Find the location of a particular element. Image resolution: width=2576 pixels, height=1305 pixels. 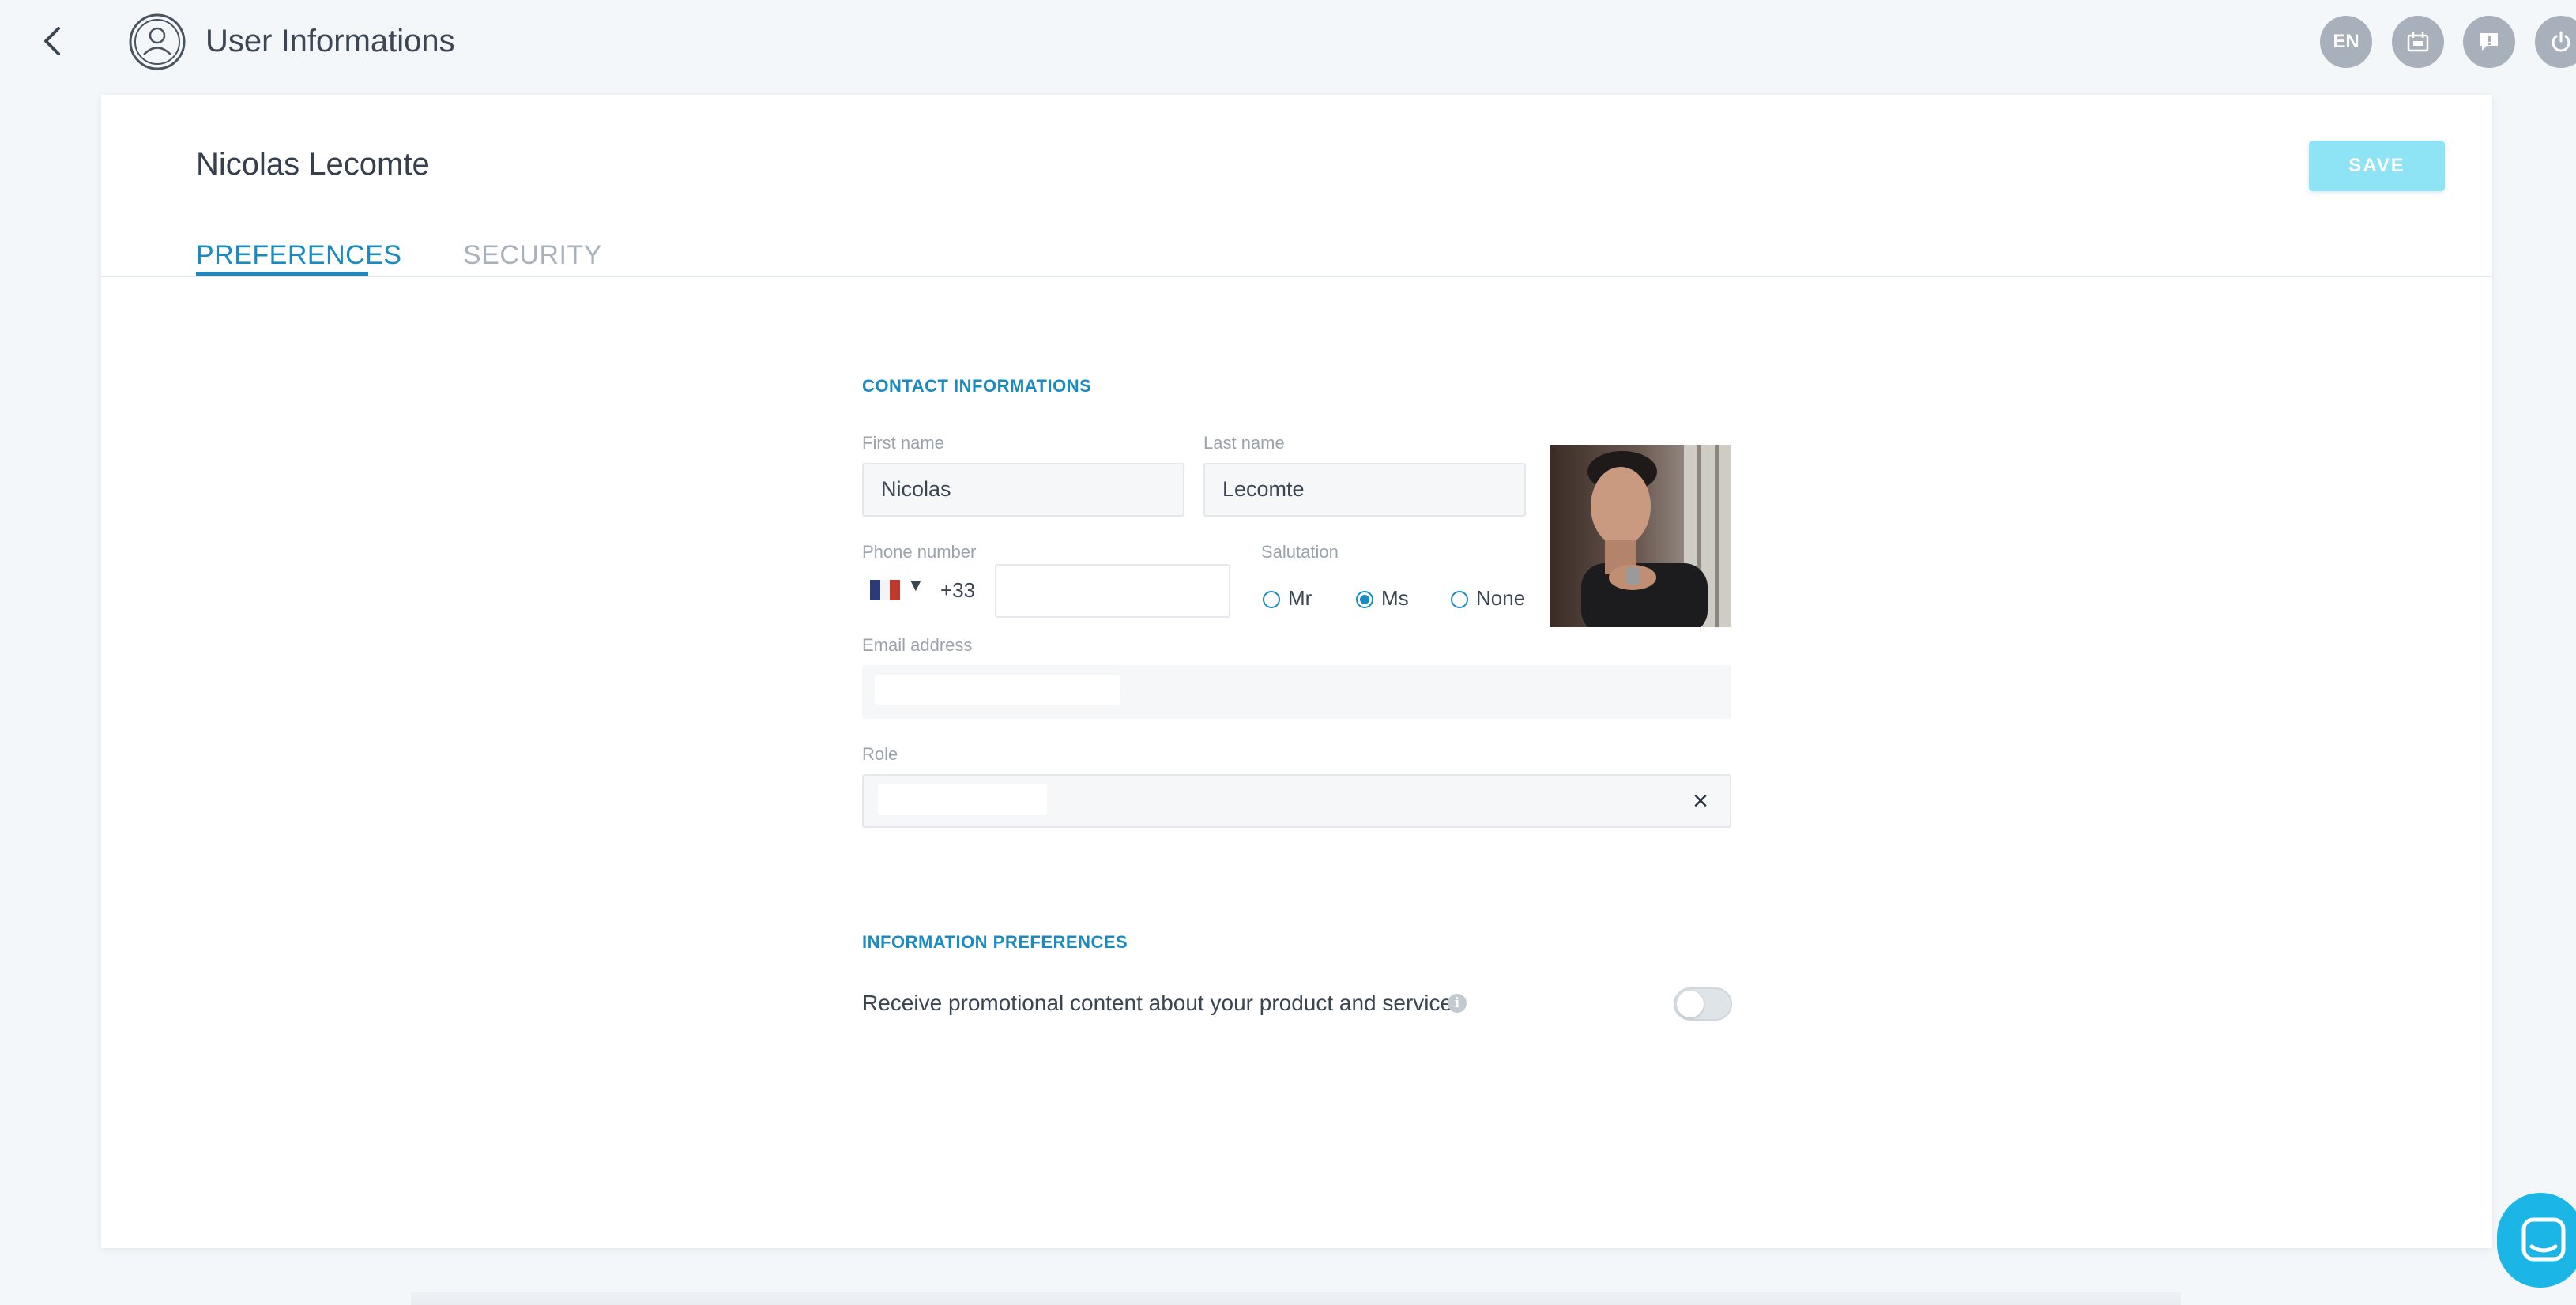

salutation-label-none: None is located at coordinates (1500, 598).